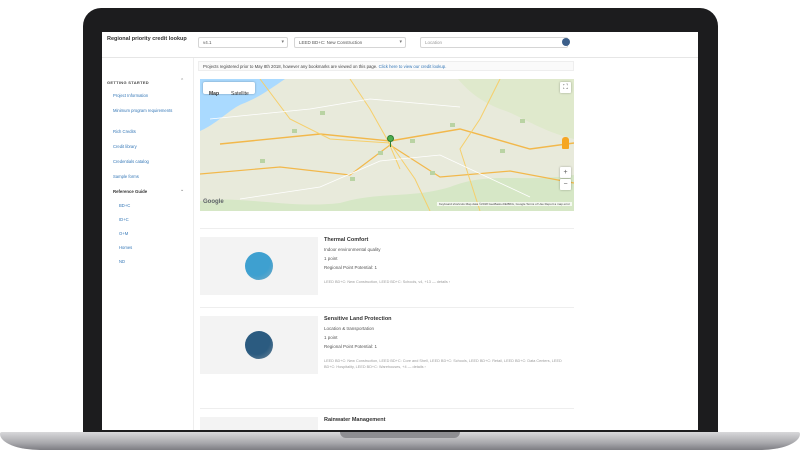 This screenshot has width=800, height=458. Describe the element at coordinates (123, 233) in the screenshot. I see `sidebar-sub-item: O+M` at that location.